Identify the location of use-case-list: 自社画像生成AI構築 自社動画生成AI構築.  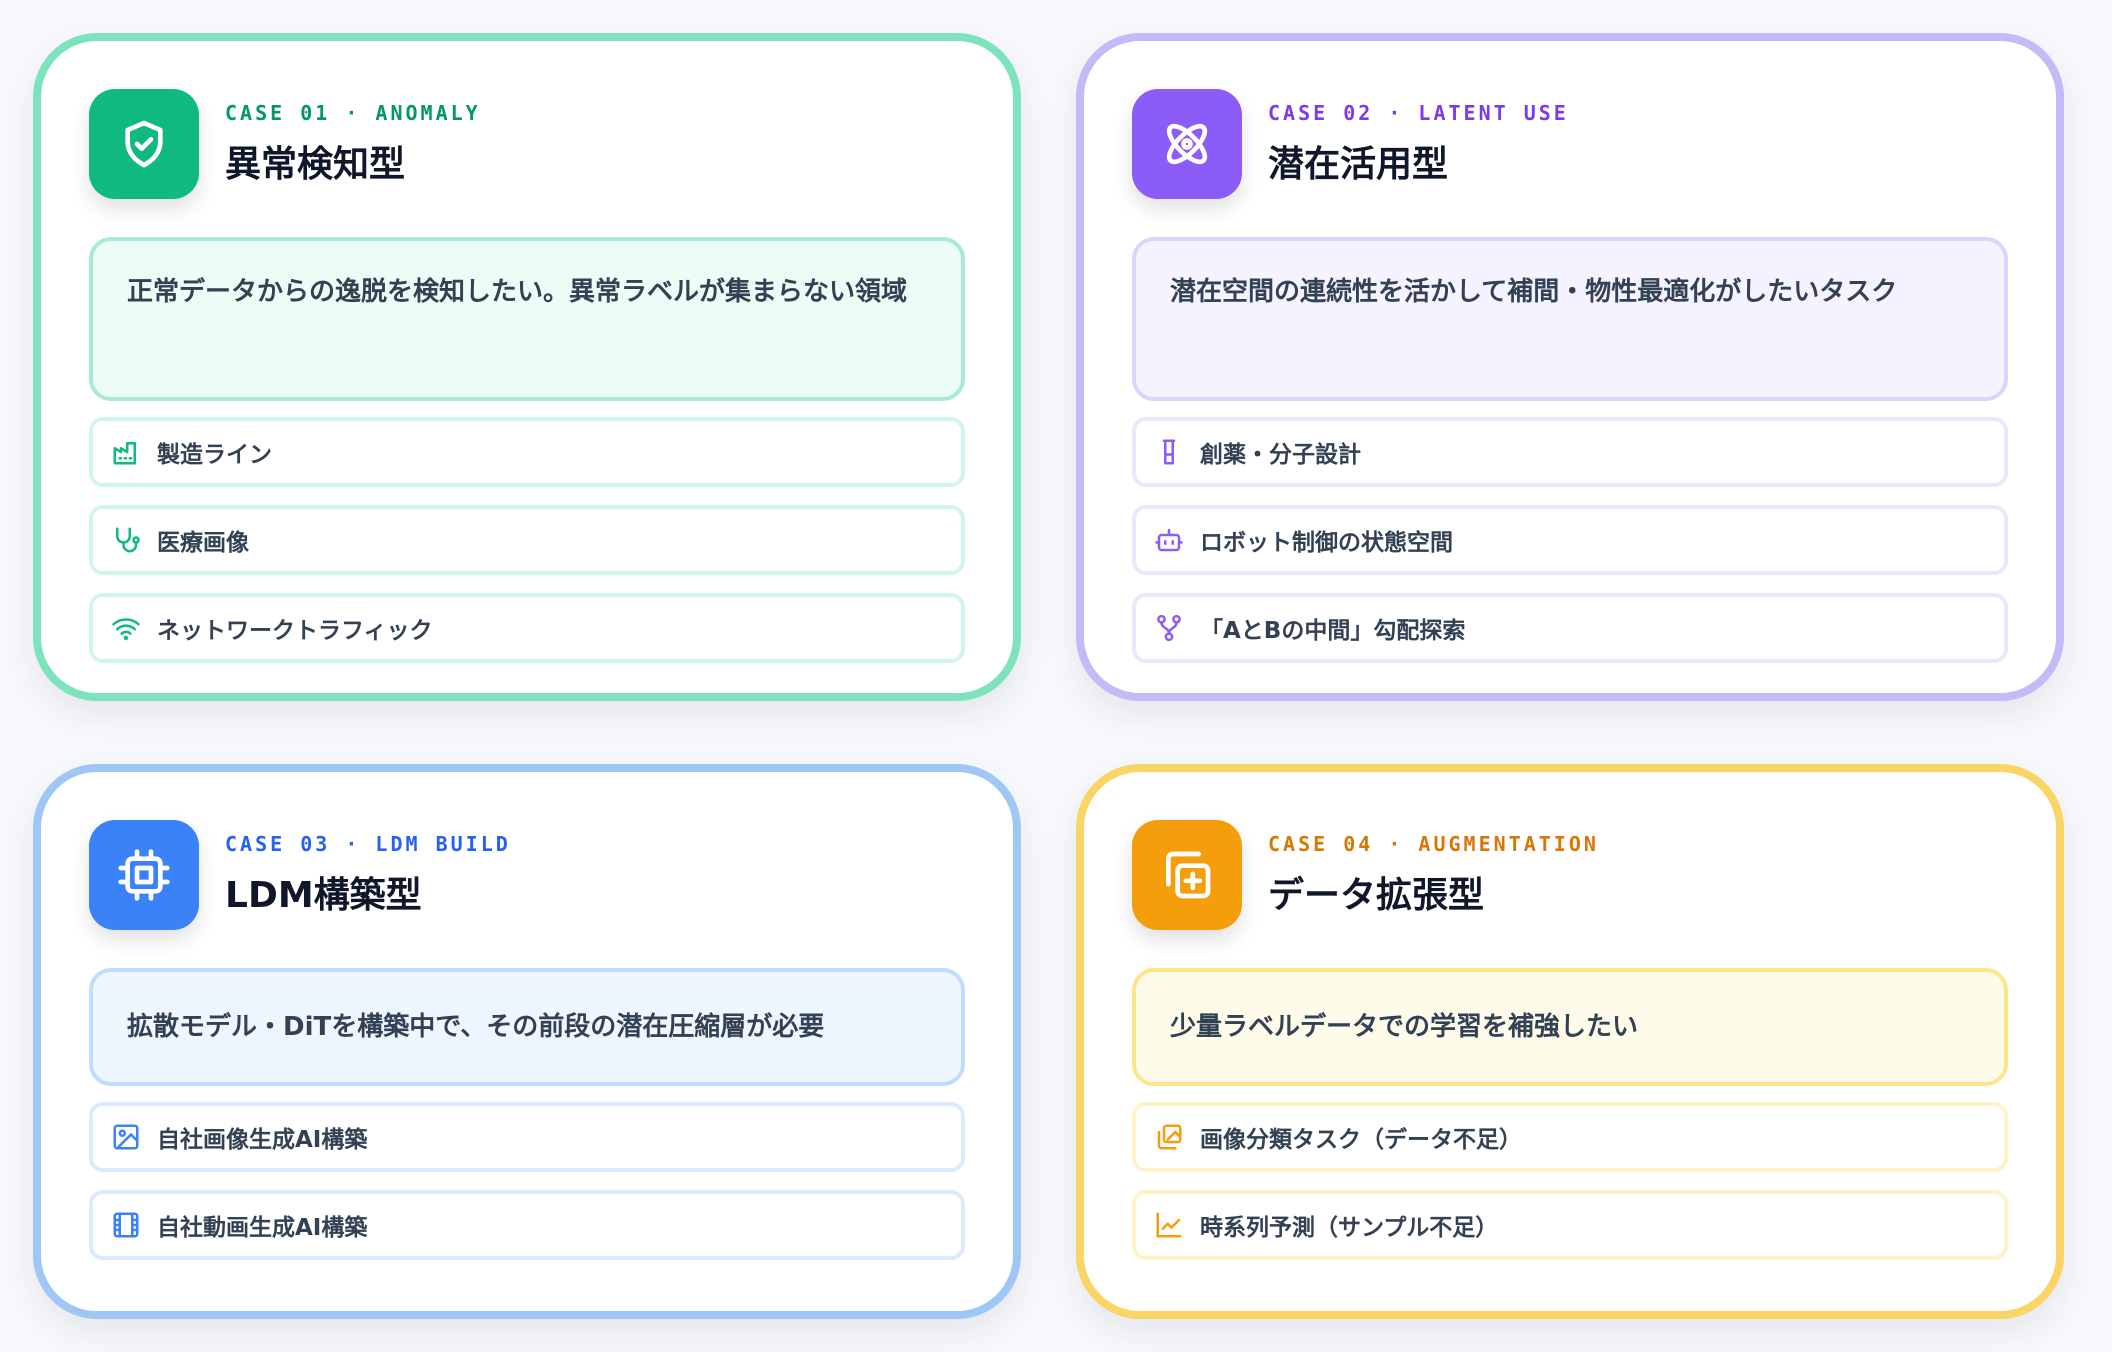
(527, 1190).